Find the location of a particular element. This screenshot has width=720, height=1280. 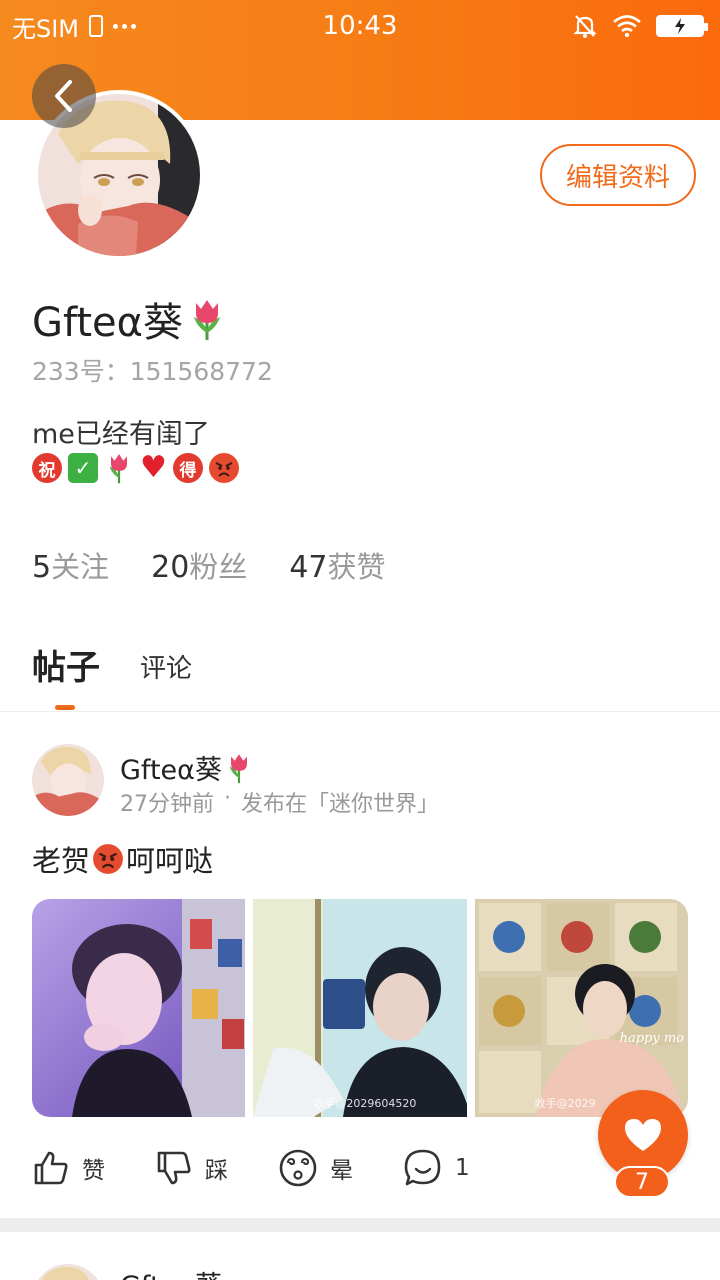

post-meta: 27分钟前 · 发布在「迷你世界」 is located at coordinates (279, 802).